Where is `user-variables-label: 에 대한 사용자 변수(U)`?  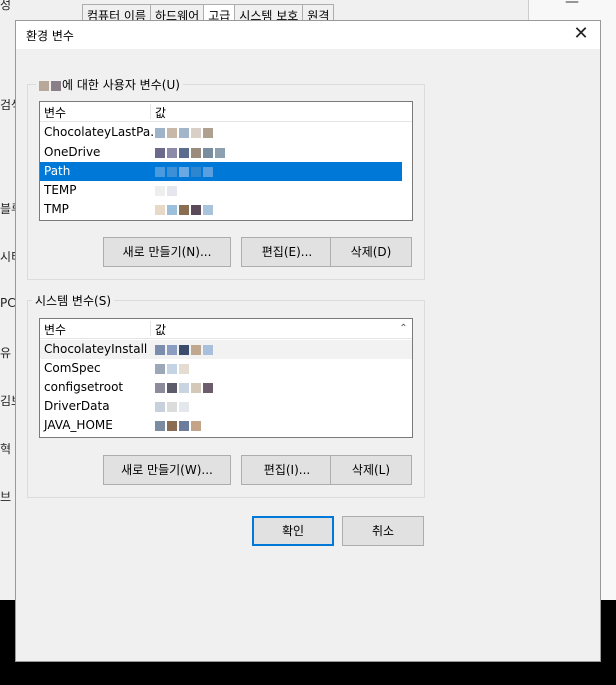 user-variables-label: 에 대한 사용자 변수(U) is located at coordinates (109, 84).